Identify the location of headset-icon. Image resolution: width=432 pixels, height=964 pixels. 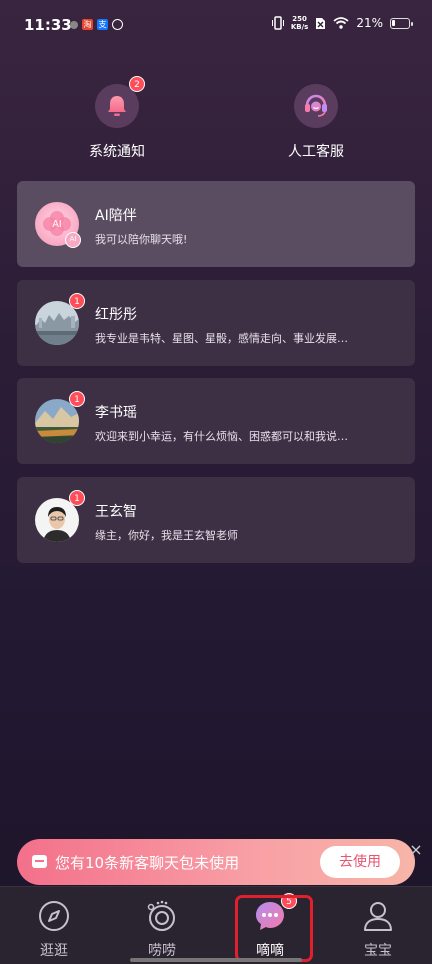
(316, 105).